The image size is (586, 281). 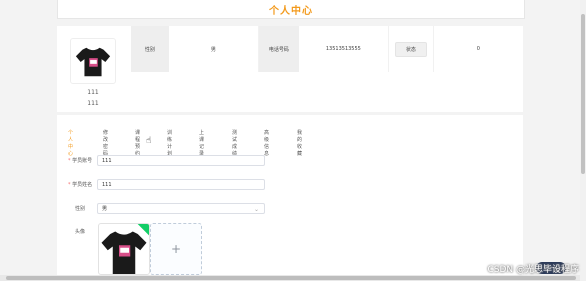 What do you see at coordinates (181, 208) in the screenshot?
I see `gender-select: 男 ⌄` at bounding box center [181, 208].